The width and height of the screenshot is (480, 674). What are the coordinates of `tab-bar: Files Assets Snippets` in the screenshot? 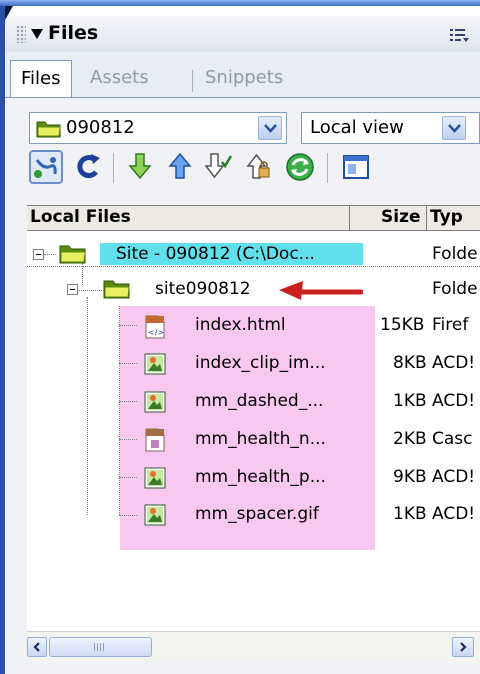 It's located at (242, 75).